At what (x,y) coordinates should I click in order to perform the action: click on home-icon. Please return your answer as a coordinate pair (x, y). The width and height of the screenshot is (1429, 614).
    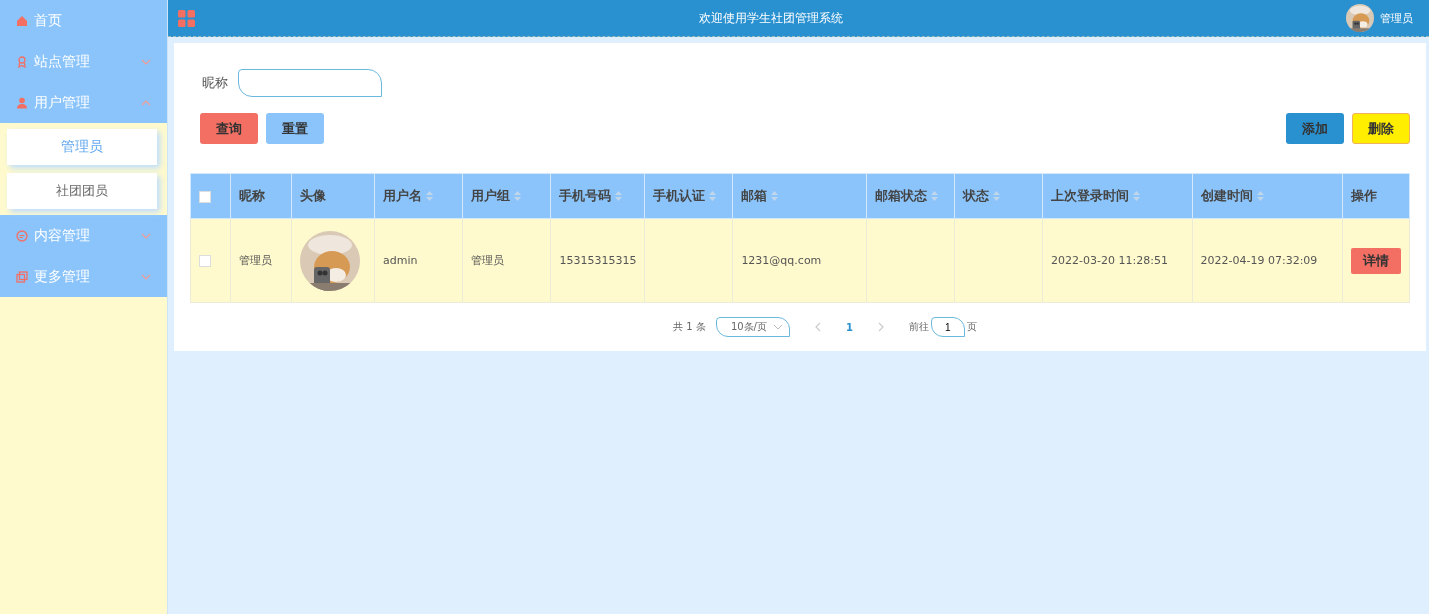
    Looking at the image, I should click on (22, 20).